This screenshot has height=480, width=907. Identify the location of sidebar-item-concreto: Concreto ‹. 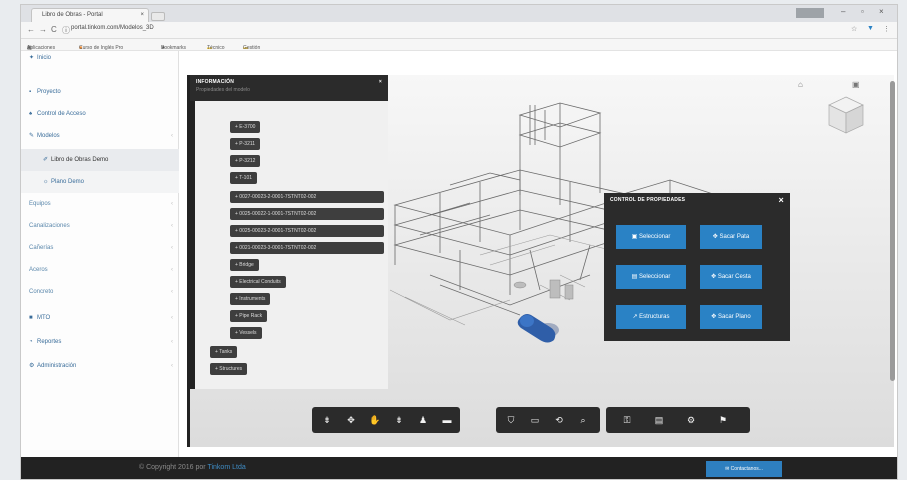
(100, 292).